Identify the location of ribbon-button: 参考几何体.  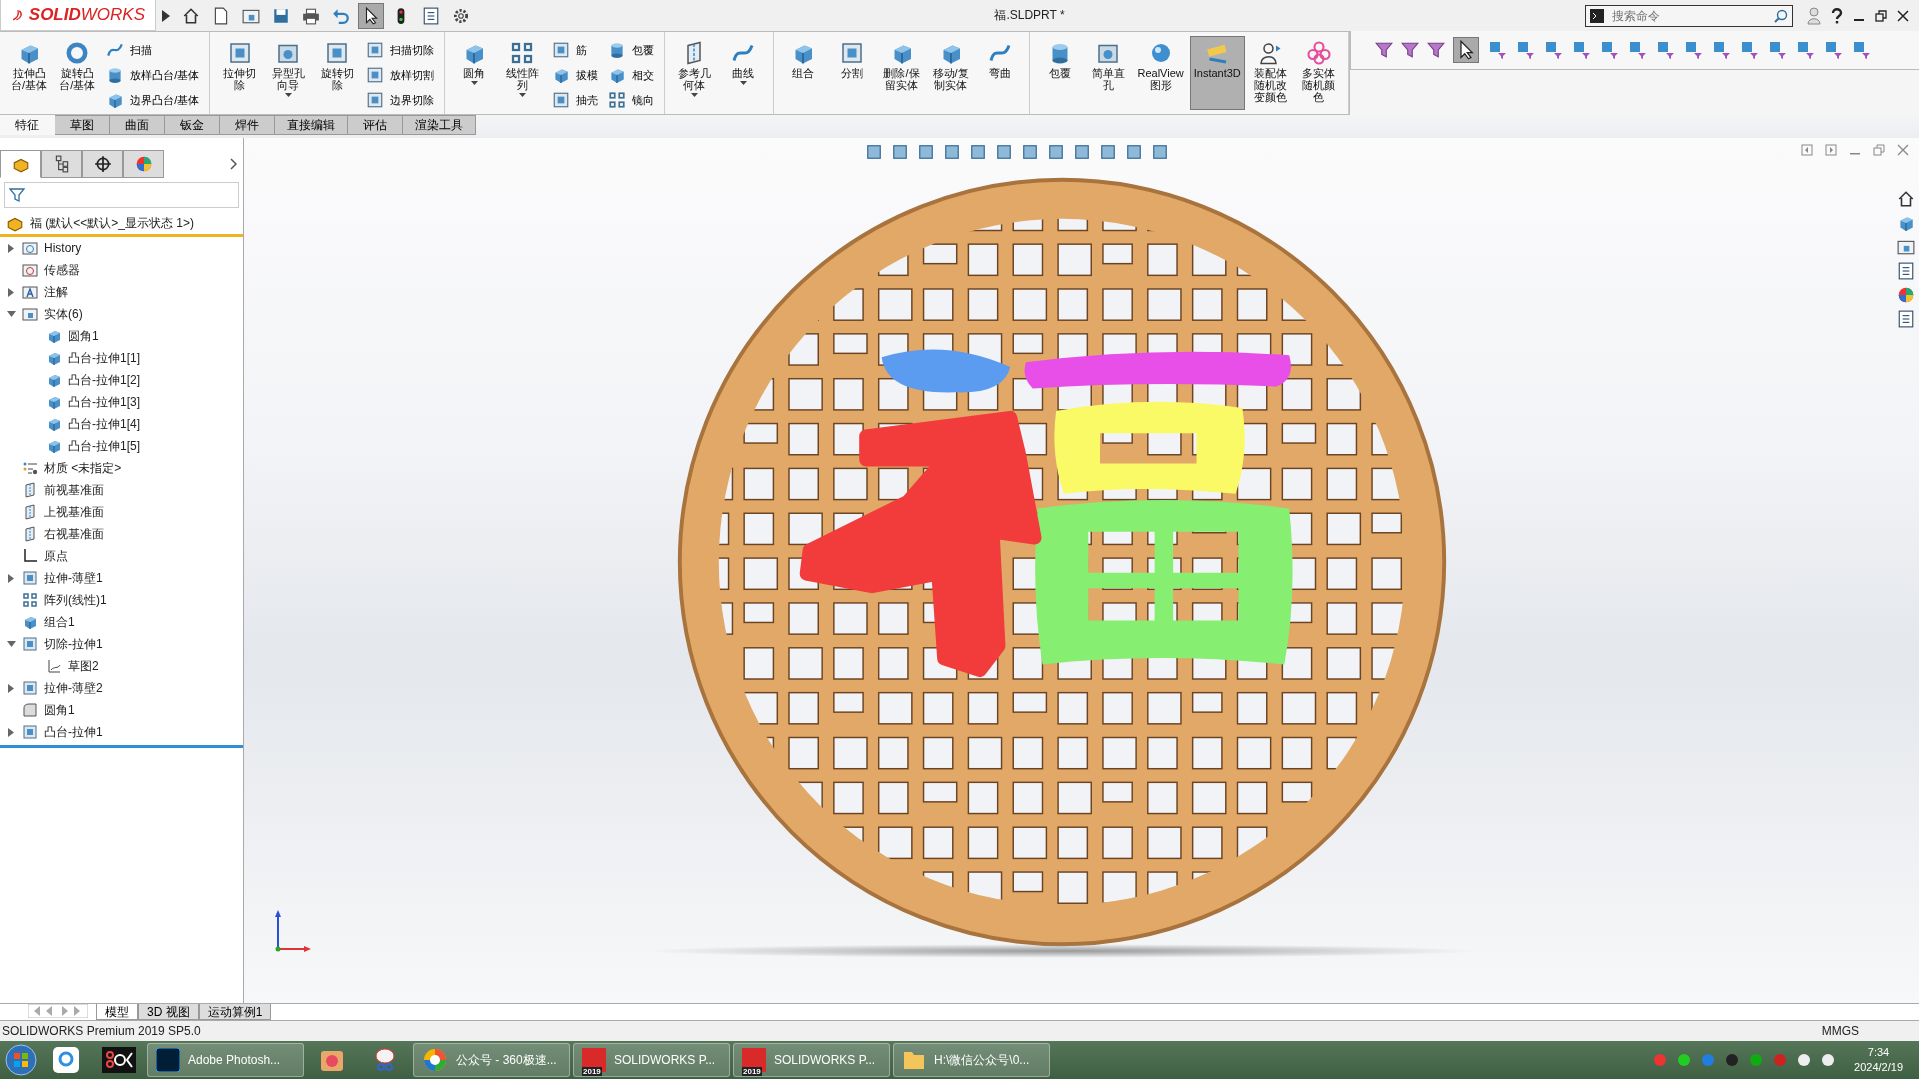
(694, 73).